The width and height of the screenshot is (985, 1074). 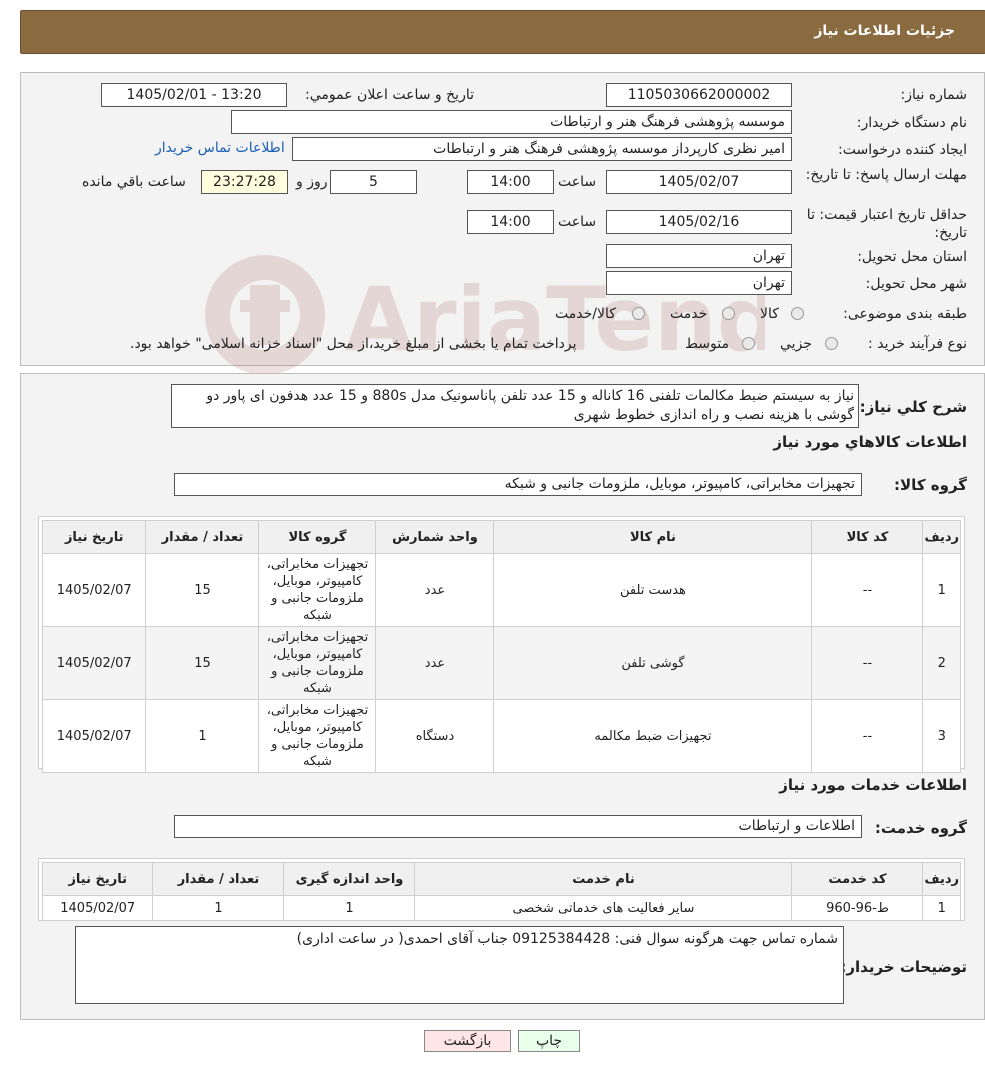 What do you see at coordinates (510, 182) in the screenshot?
I see `deadline-time-field: 14:00` at bounding box center [510, 182].